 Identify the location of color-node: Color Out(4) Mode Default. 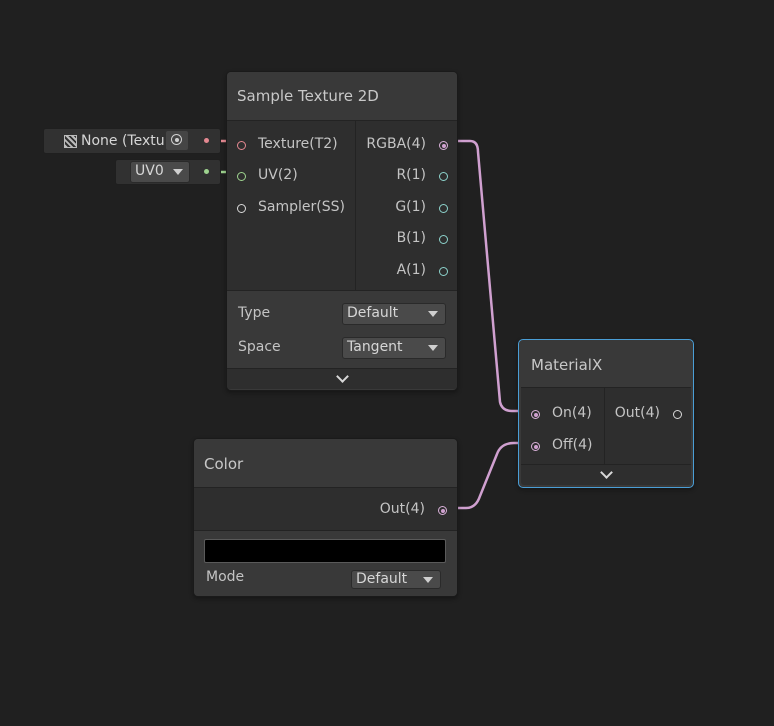
(325, 517).